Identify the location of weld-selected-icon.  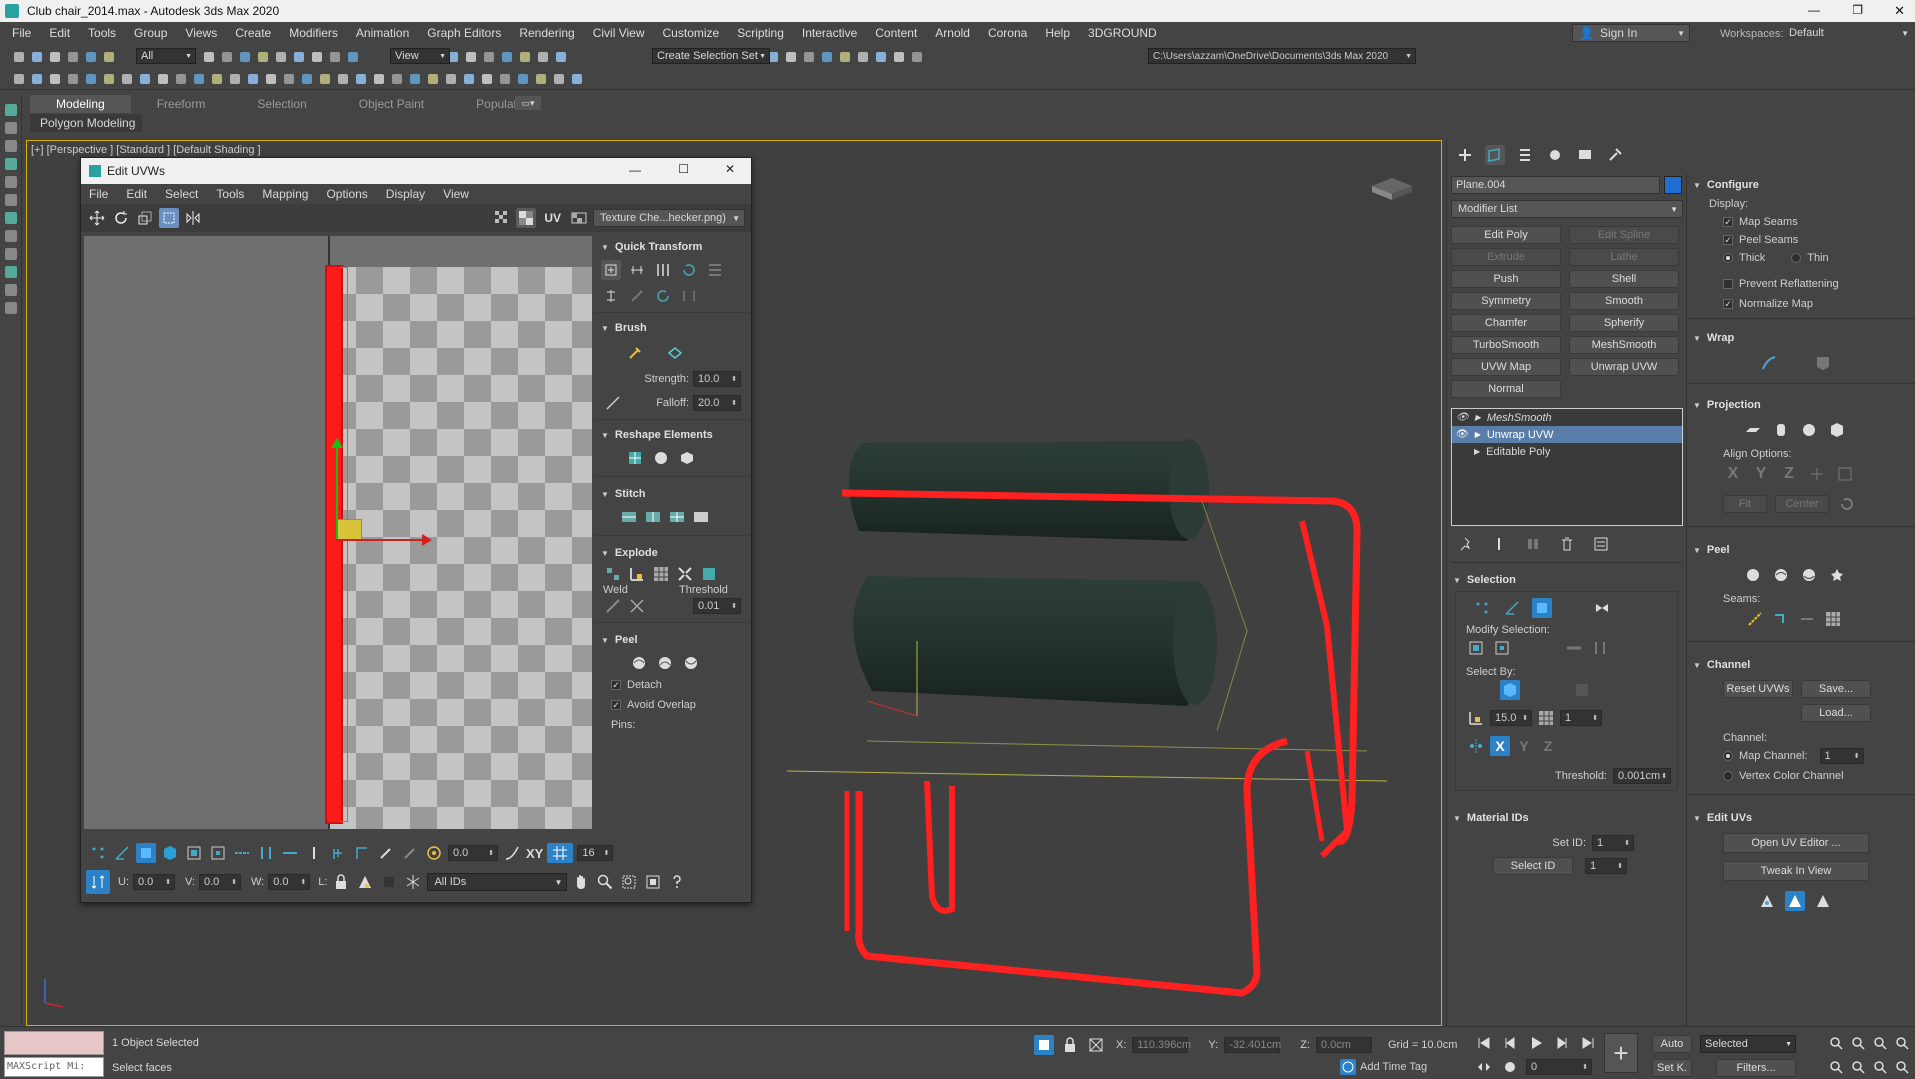
(613, 606).